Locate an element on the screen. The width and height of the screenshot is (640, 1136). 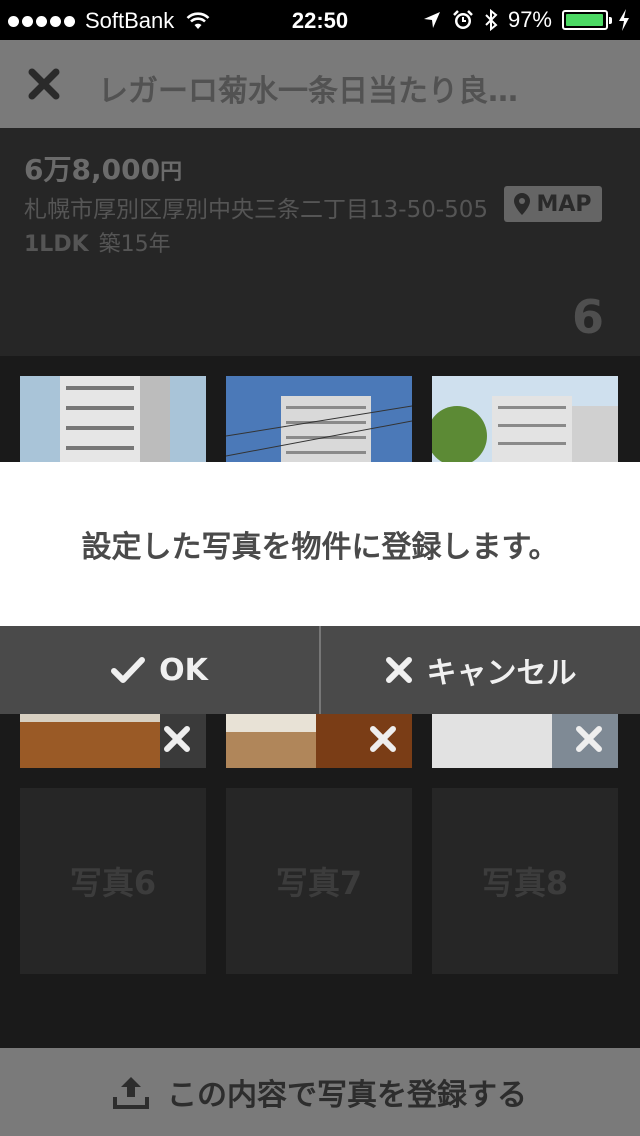
upload-icon is located at coordinates (131, 1093).